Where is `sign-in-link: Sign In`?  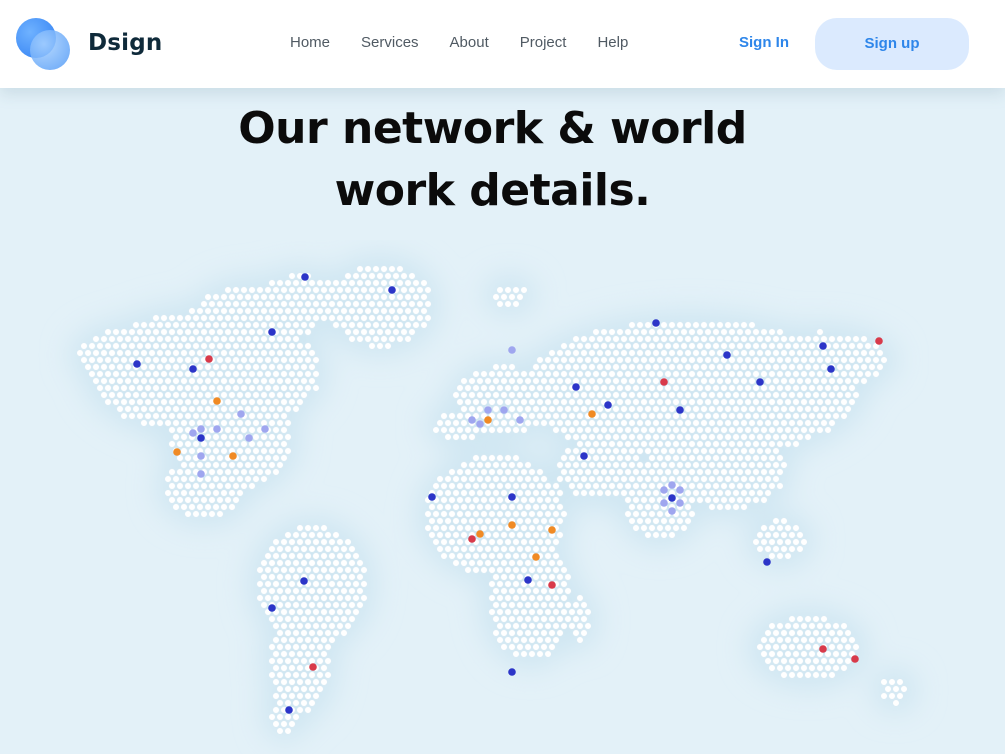
sign-in-link: Sign In is located at coordinates (764, 42).